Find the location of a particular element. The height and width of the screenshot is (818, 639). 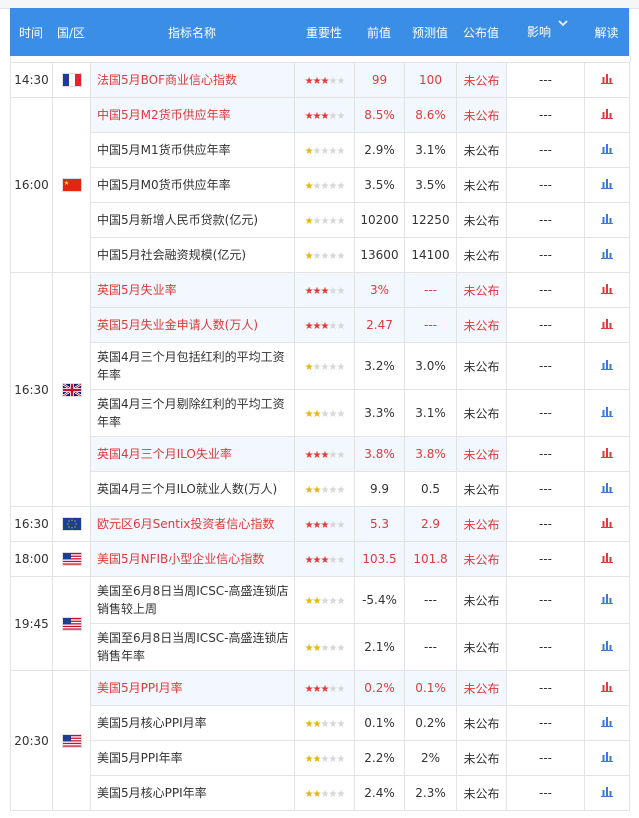

time-cell: 18:00 is located at coordinates (31, 559).